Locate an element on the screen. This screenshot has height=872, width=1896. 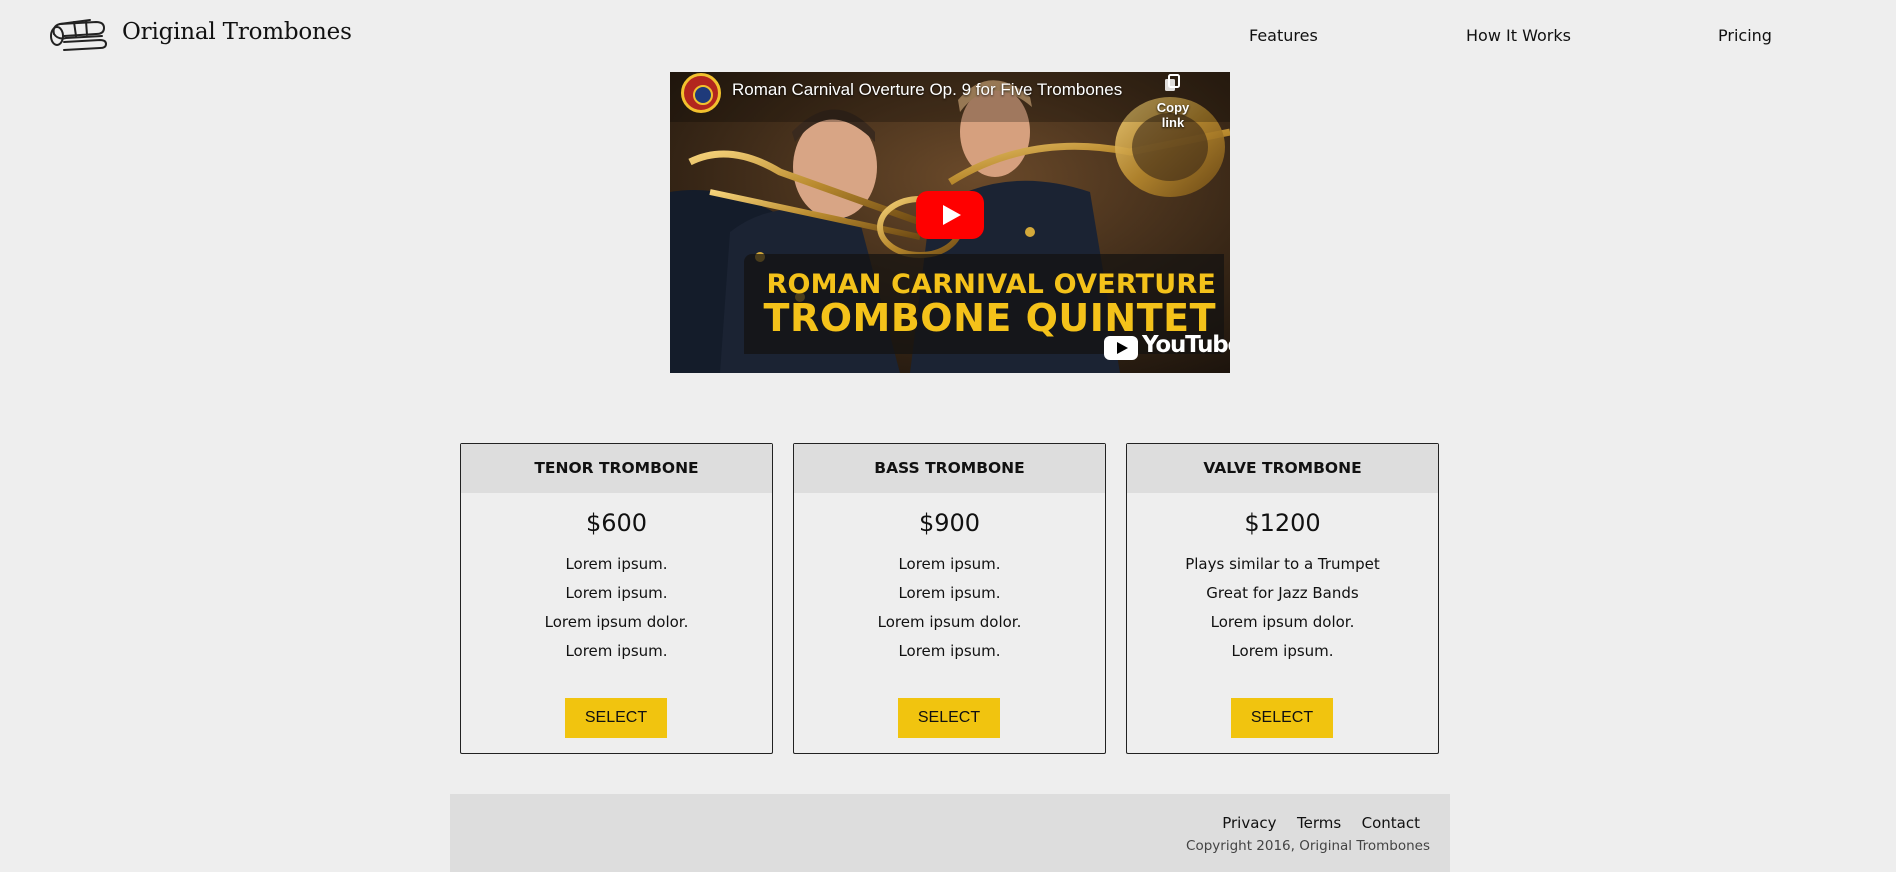
footer-contact-link: Contact is located at coordinates (1391, 823).